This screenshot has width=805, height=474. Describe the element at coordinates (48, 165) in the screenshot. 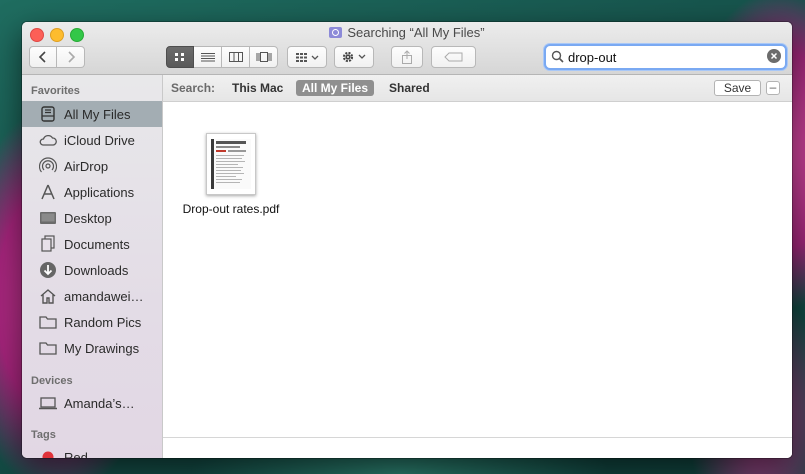

I see `airdrop-icon` at that location.